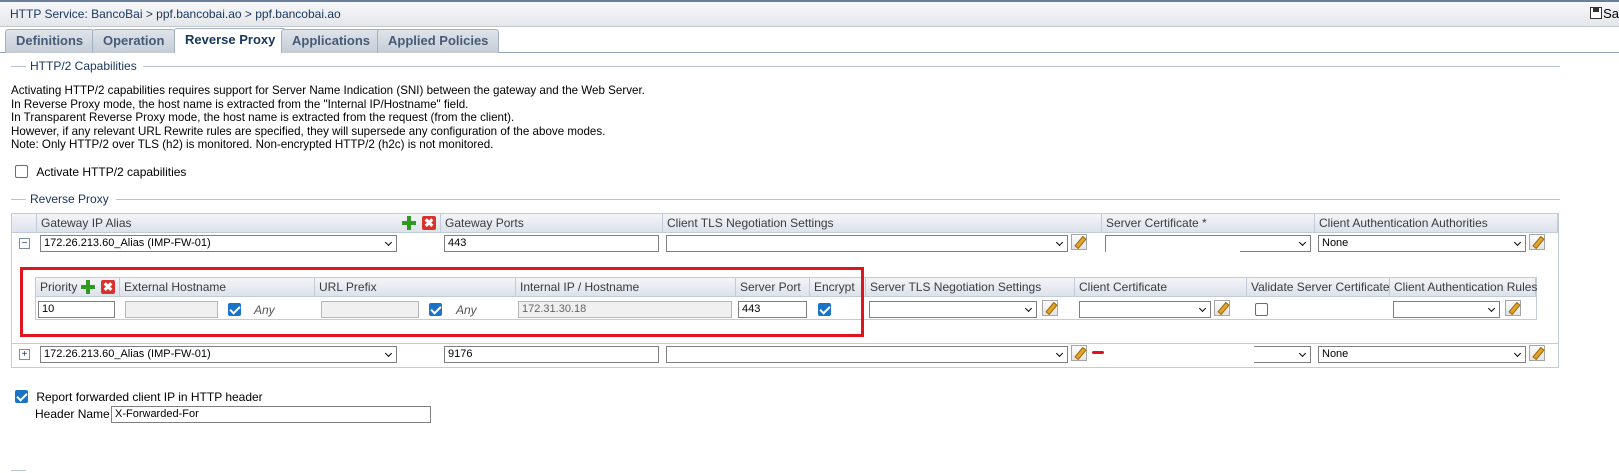  What do you see at coordinates (882, 223) in the screenshot?
I see `col-client-tls: Client TLS Negotiation Settings` at bounding box center [882, 223].